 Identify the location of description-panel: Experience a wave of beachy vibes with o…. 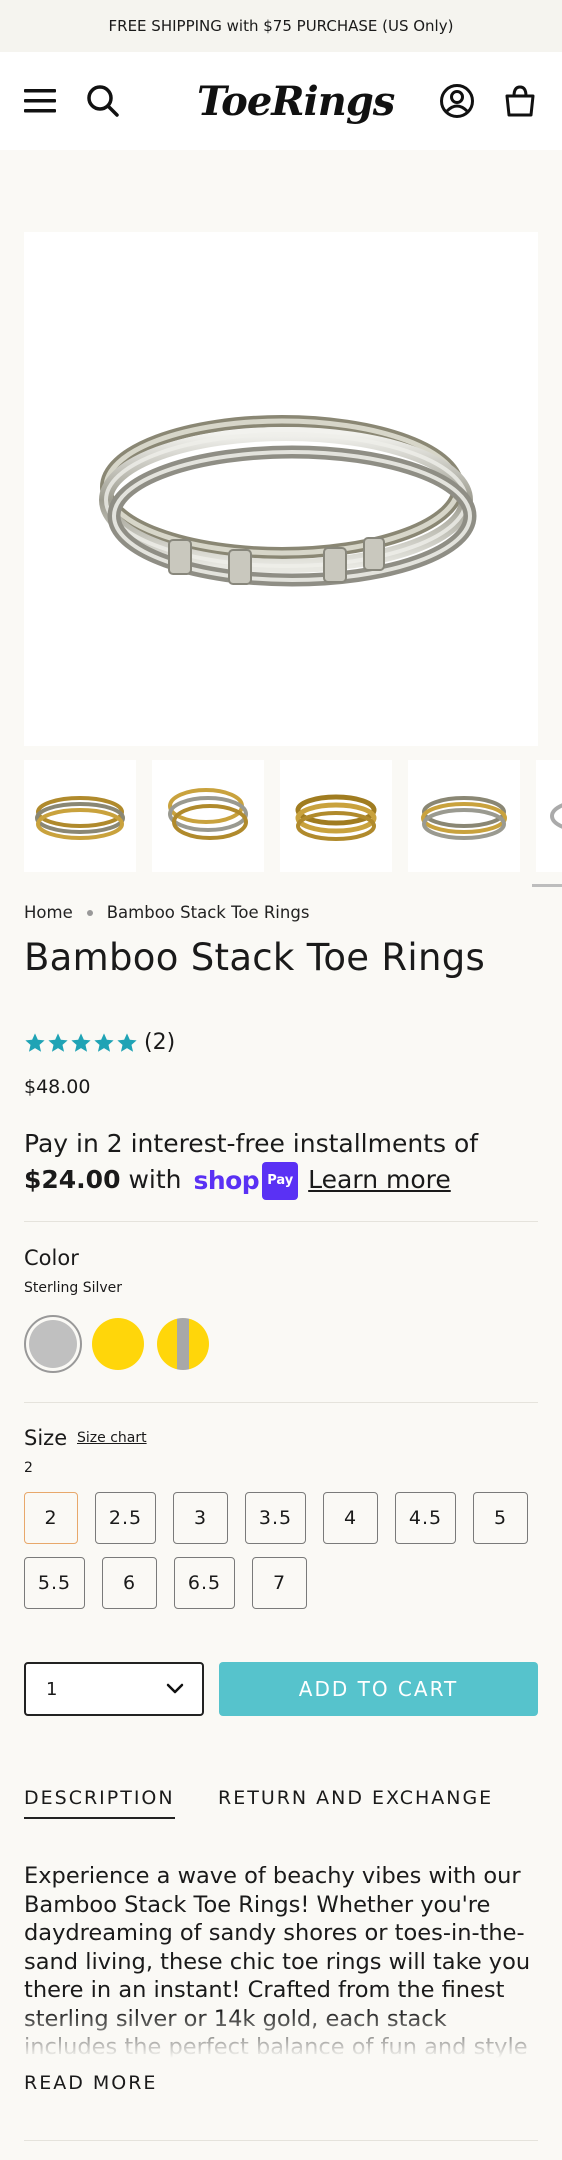
(281, 1960).